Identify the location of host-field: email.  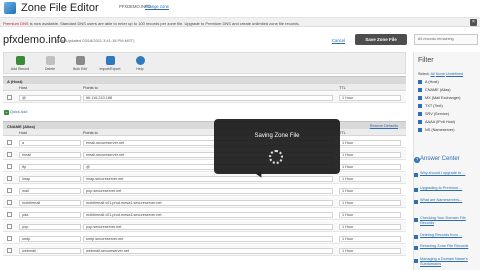
(50, 155).